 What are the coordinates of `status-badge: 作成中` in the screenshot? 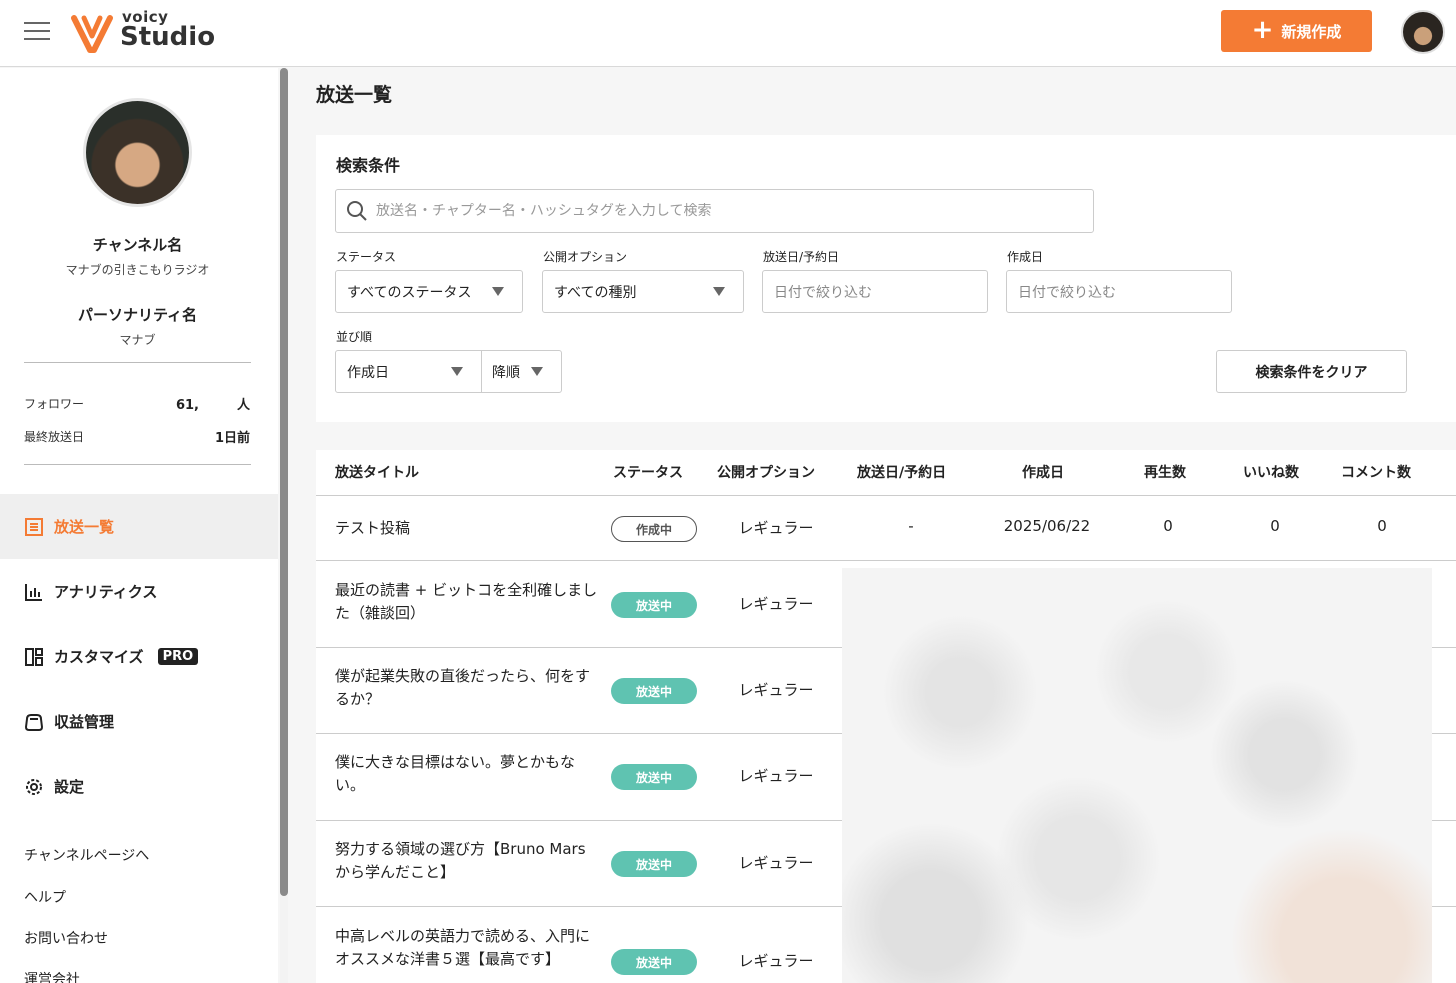 It's located at (654, 529).